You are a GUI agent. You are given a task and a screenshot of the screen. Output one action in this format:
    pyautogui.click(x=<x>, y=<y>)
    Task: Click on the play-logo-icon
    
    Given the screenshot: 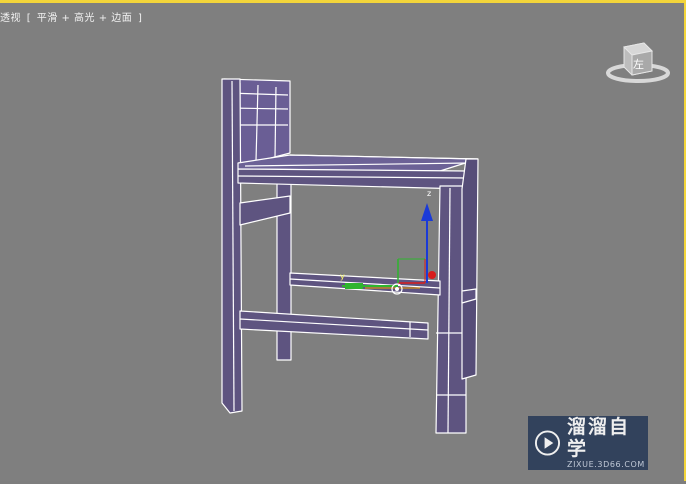 What is the action you would take?
    pyautogui.click(x=547, y=443)
    